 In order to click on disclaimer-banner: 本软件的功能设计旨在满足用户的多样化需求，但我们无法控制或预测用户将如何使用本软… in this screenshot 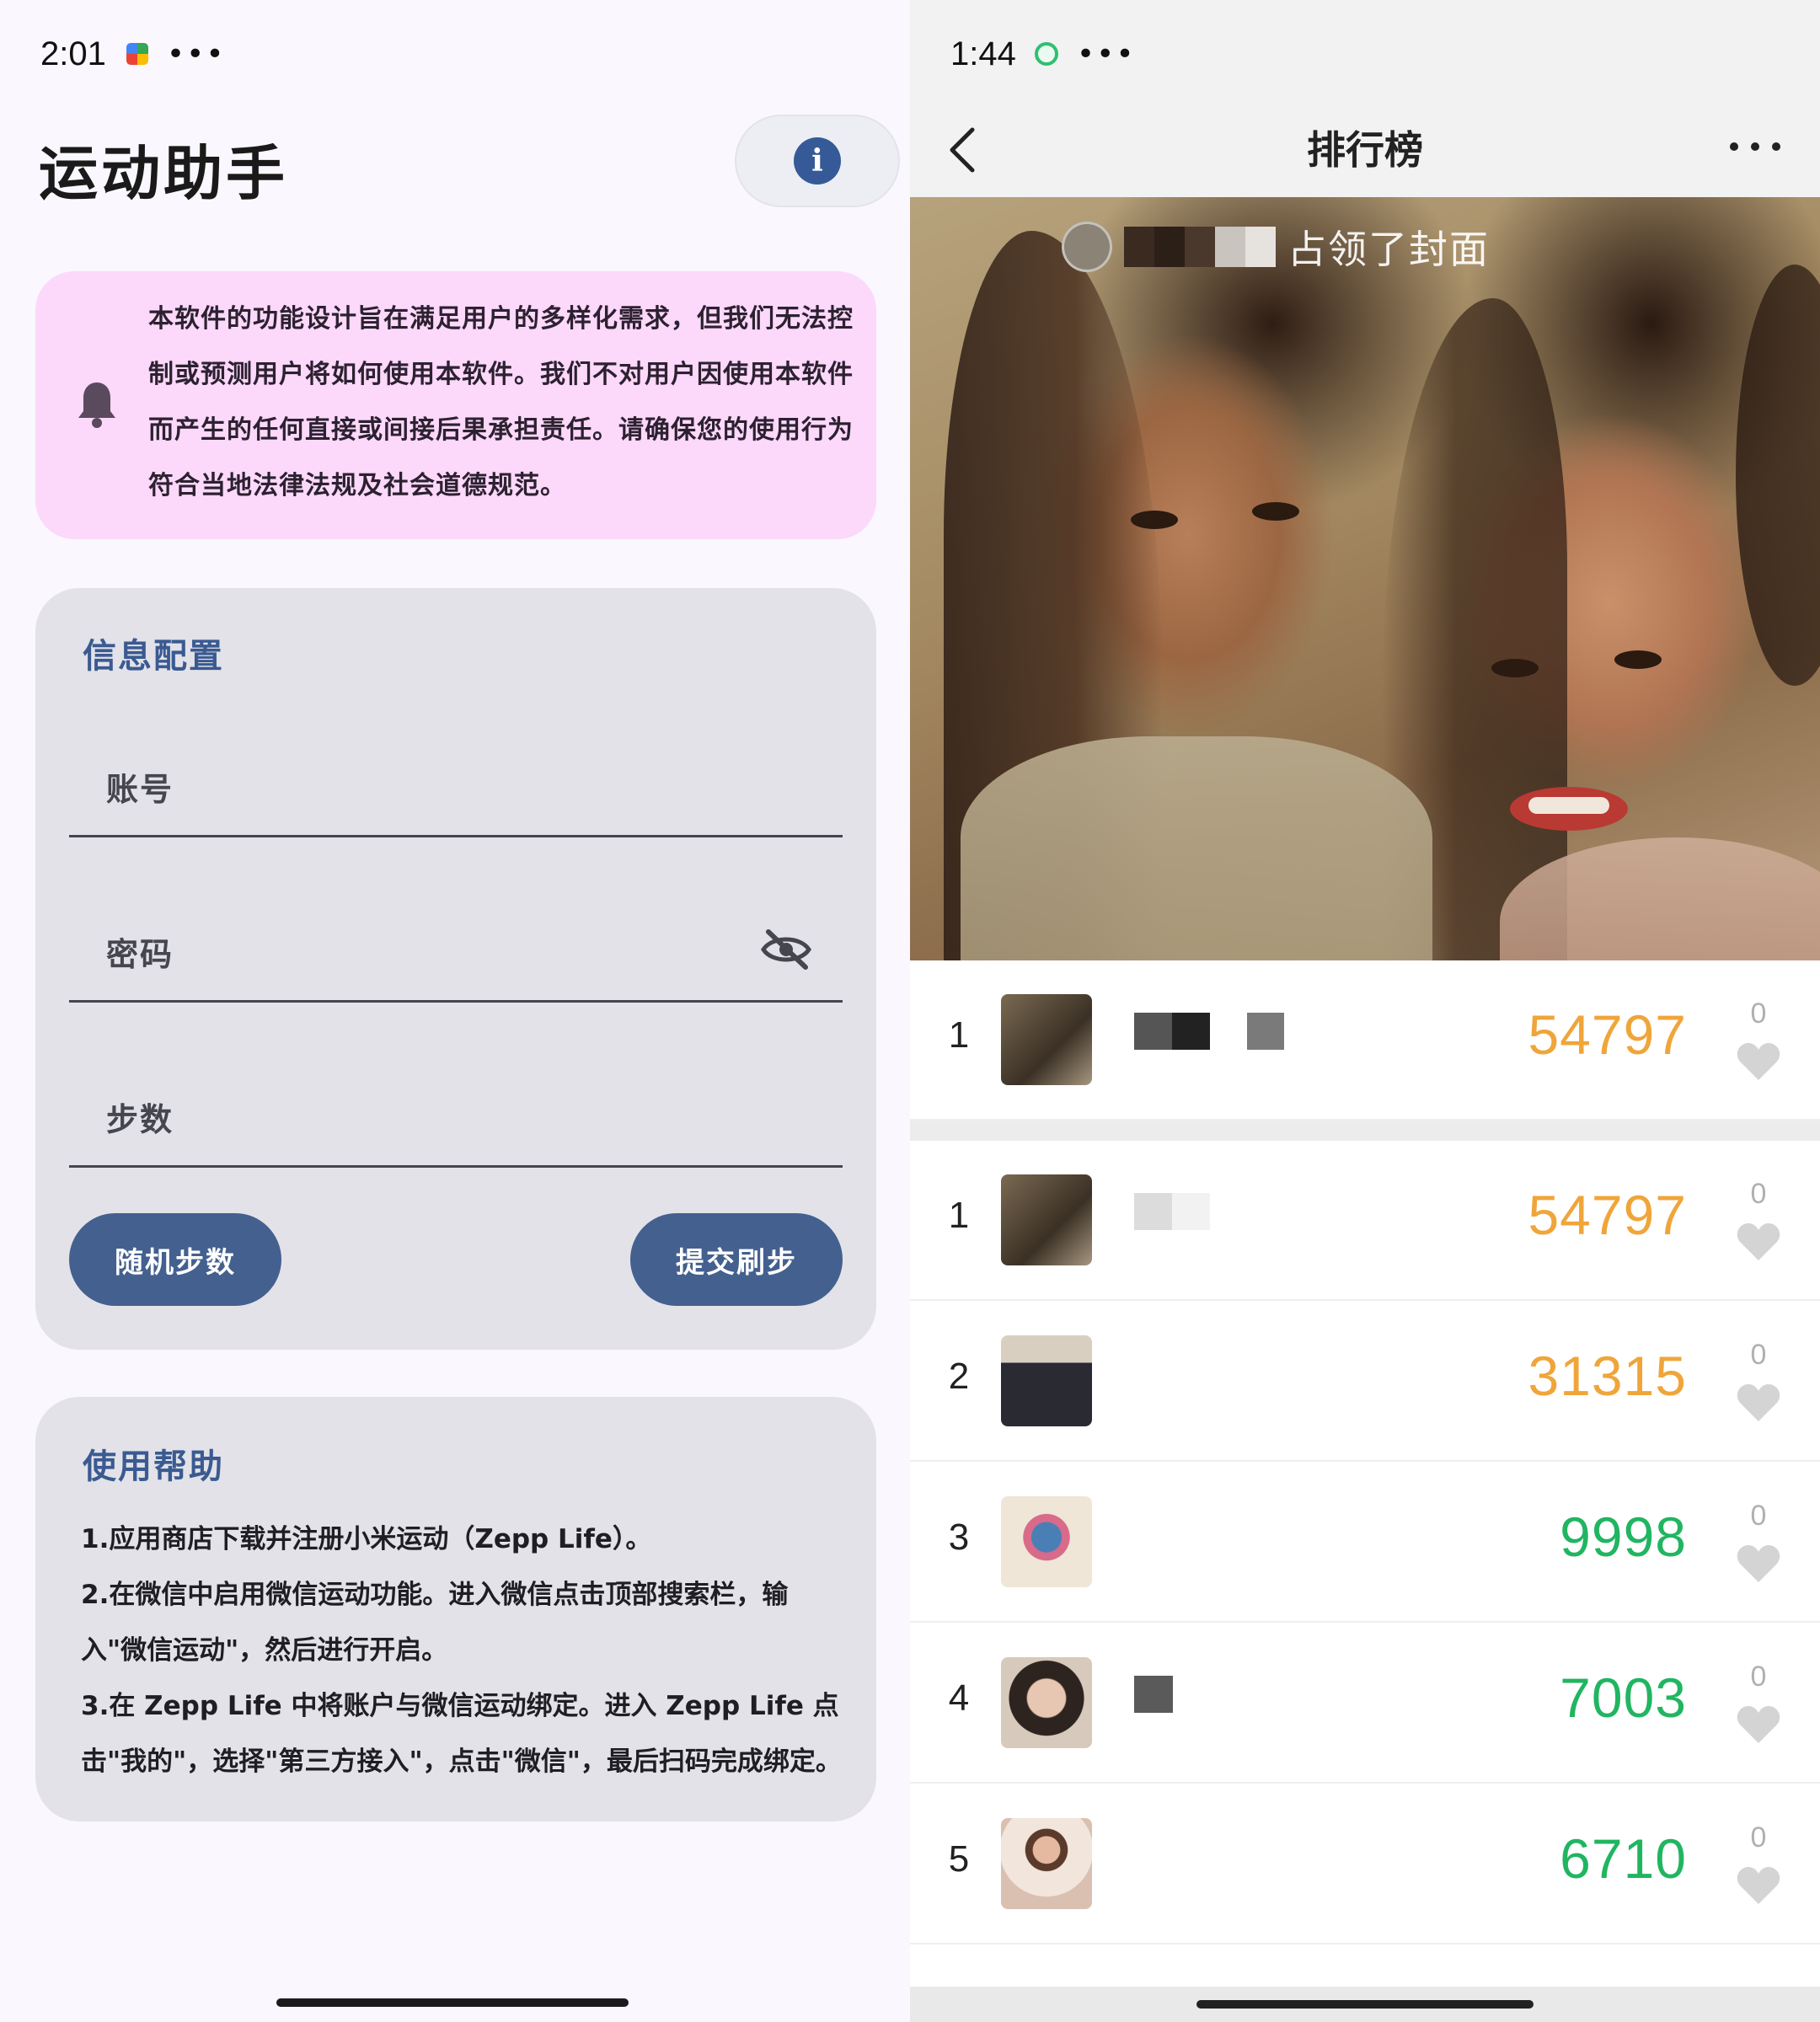, I will do `click(455, 405)`.